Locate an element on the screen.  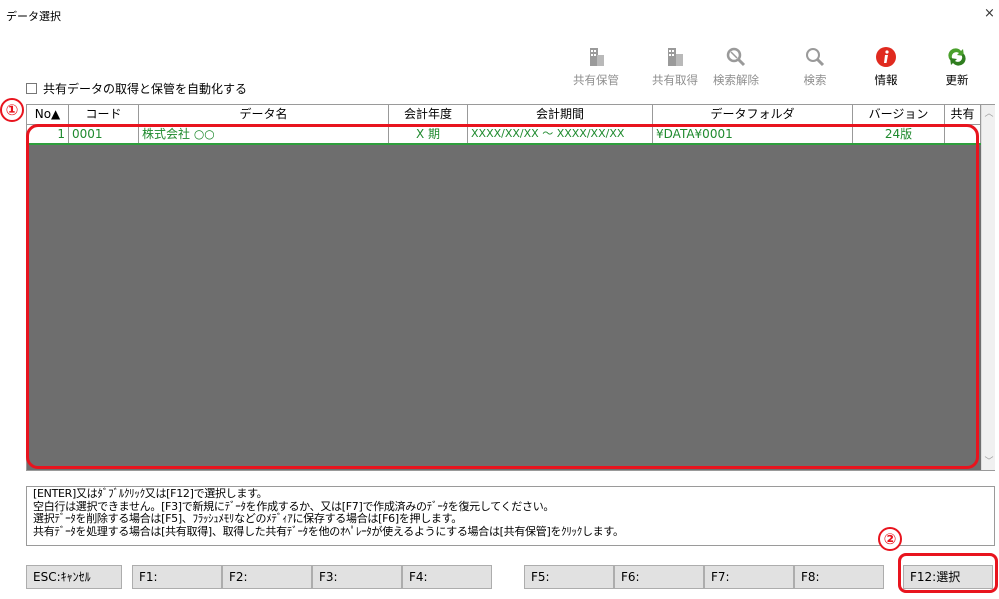
highlight-frame-f12 is located at coordinates (948, 573).